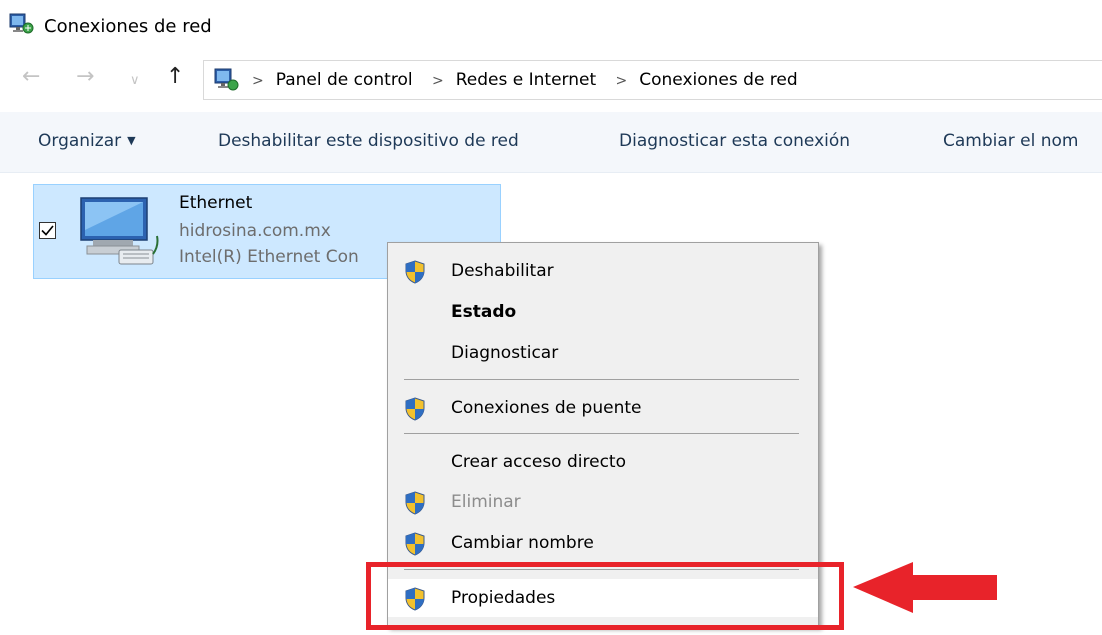 Image resolution: width=1102 pixels, height=635 pixels. I want to click on disable-device-button: Deshabilitar este dispositivo de red, so click(368, 141).